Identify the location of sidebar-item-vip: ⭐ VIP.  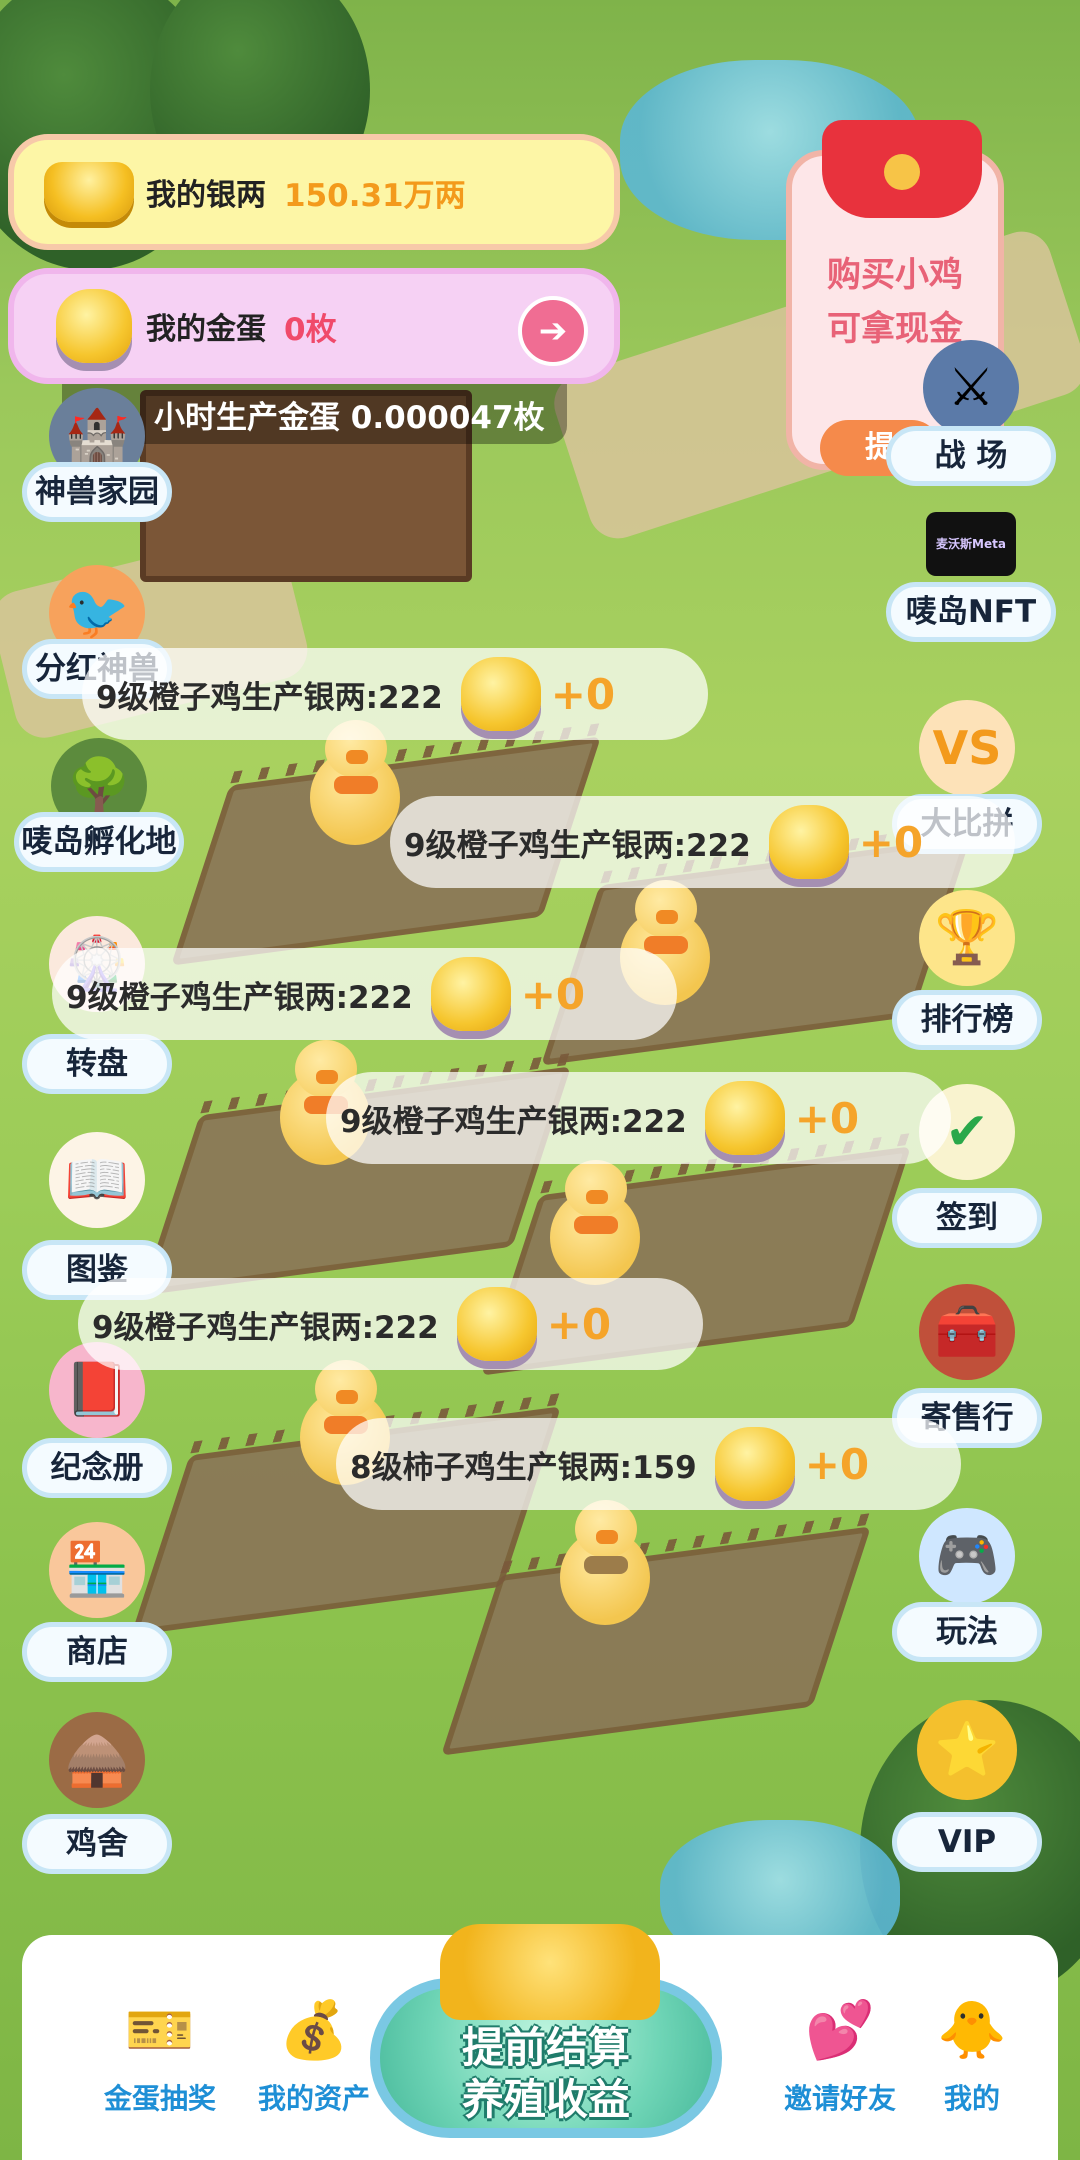
(967, 1786).